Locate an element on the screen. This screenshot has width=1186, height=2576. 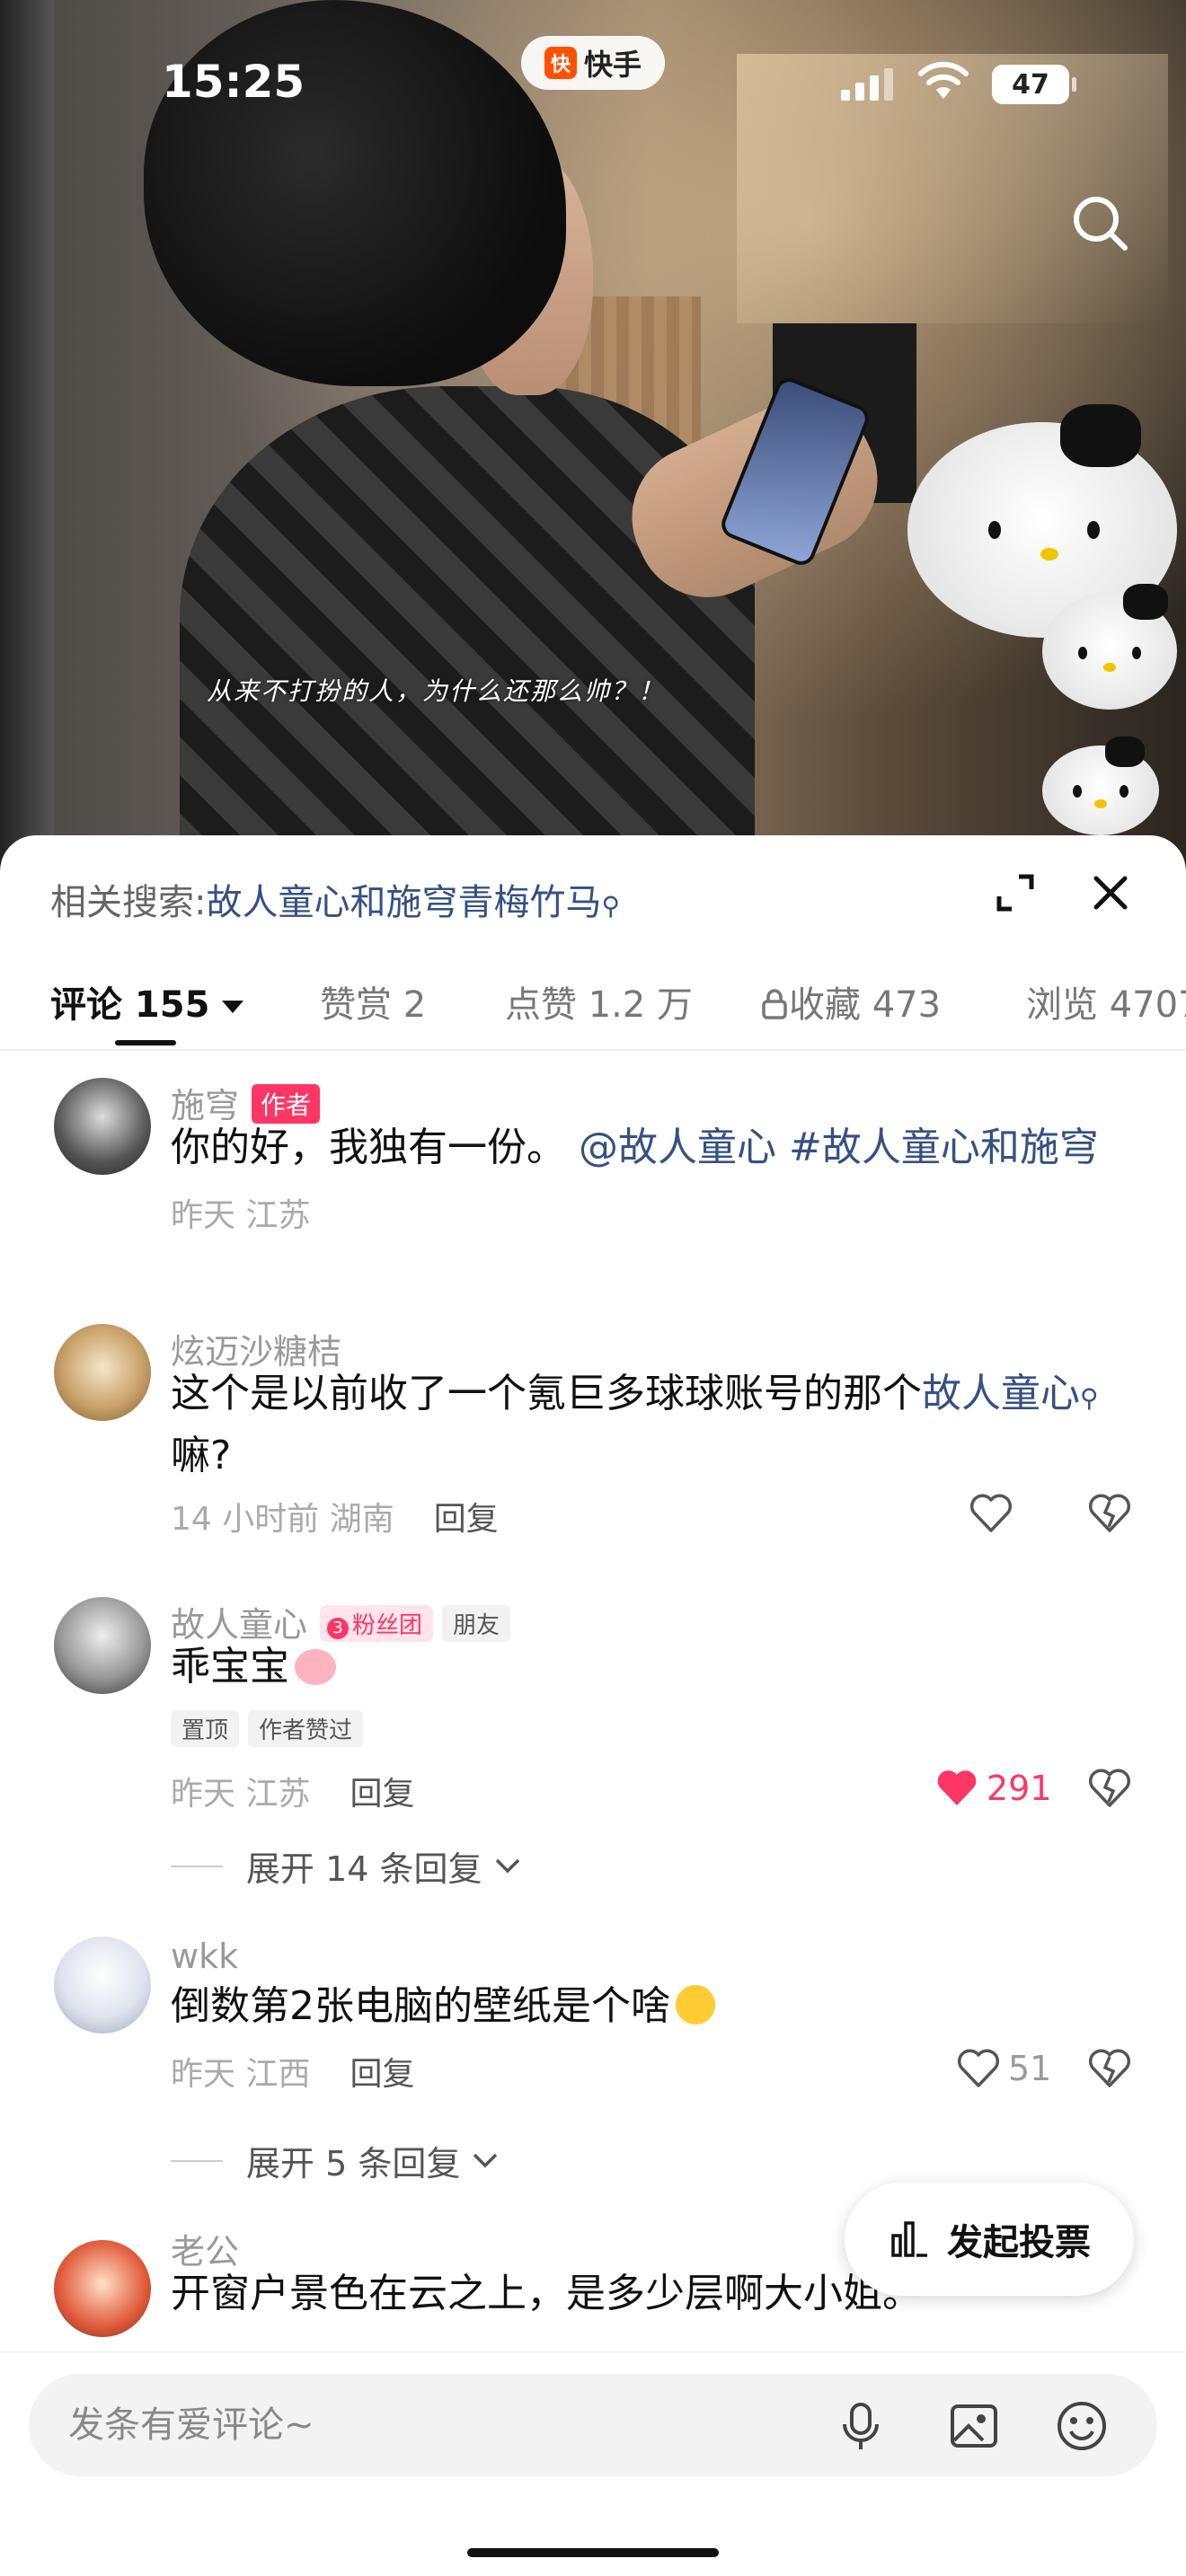
status-time: 15:25 is located at coordinates (234, 82).